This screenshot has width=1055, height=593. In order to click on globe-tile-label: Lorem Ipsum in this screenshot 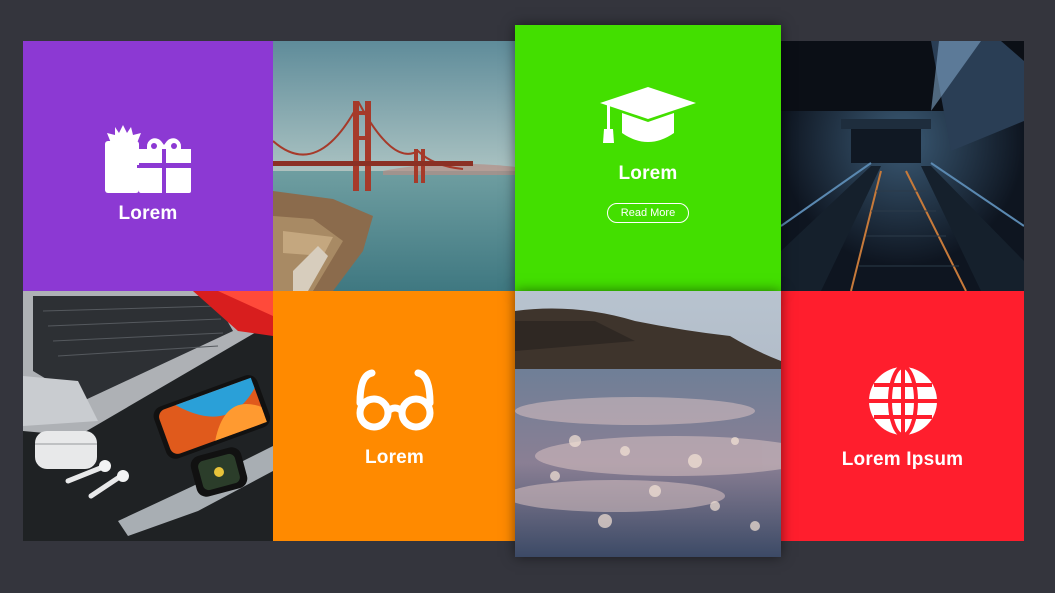, I will do `click(902, 459)`.